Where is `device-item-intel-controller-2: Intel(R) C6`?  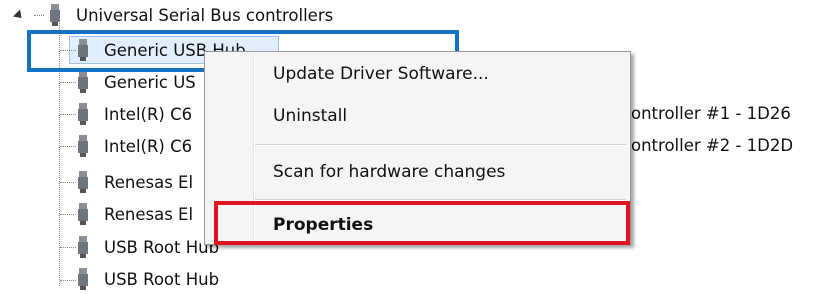 device-item-intel-controller-2: Intel(R) C6 is located at coordinates (134, 146).